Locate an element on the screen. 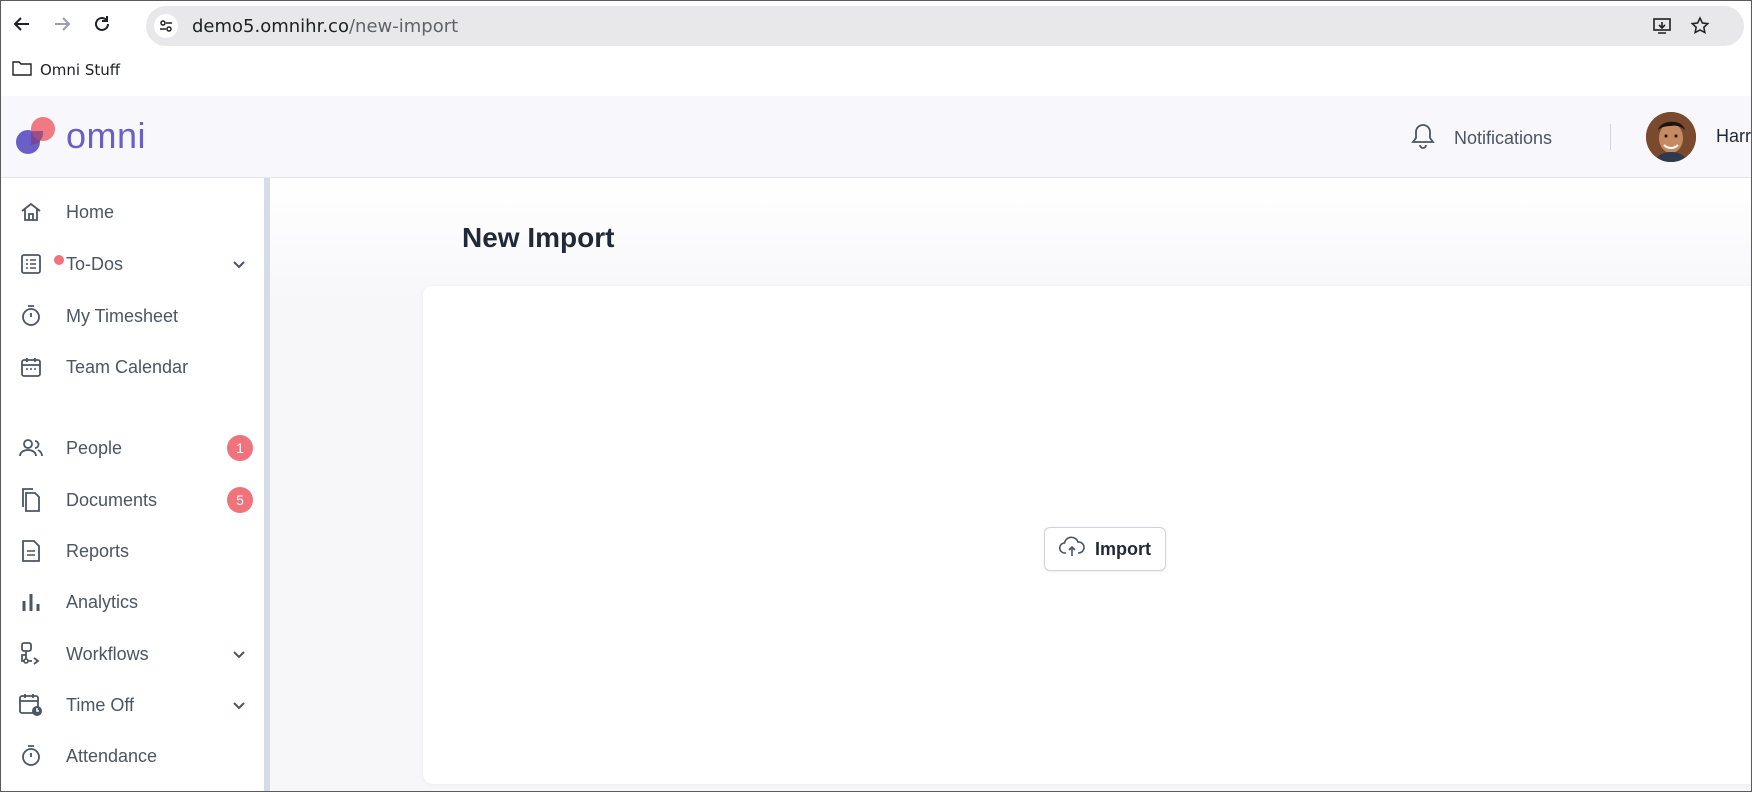  notifications-label: Notifications is located at coordinates (1503, 138).